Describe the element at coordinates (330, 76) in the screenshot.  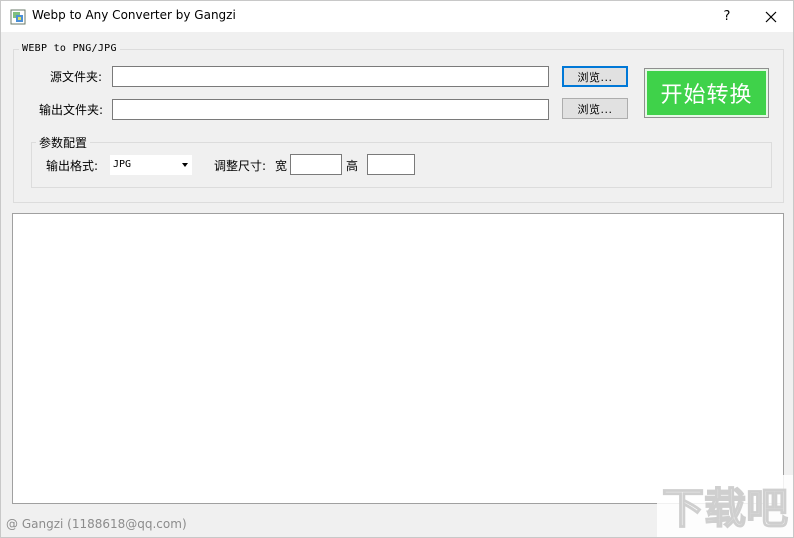
I see `source-folder-input` at that location.